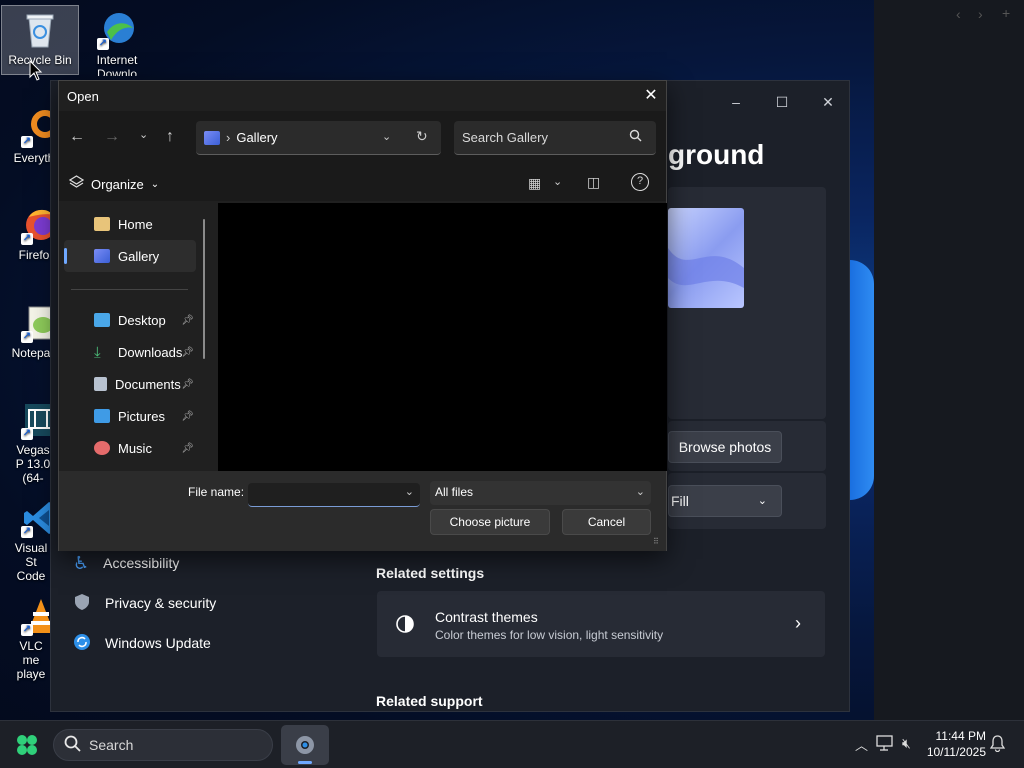  Describe the element at coordinates (82, 643) in the screenshot. I see `windows-update-icon` at that location.